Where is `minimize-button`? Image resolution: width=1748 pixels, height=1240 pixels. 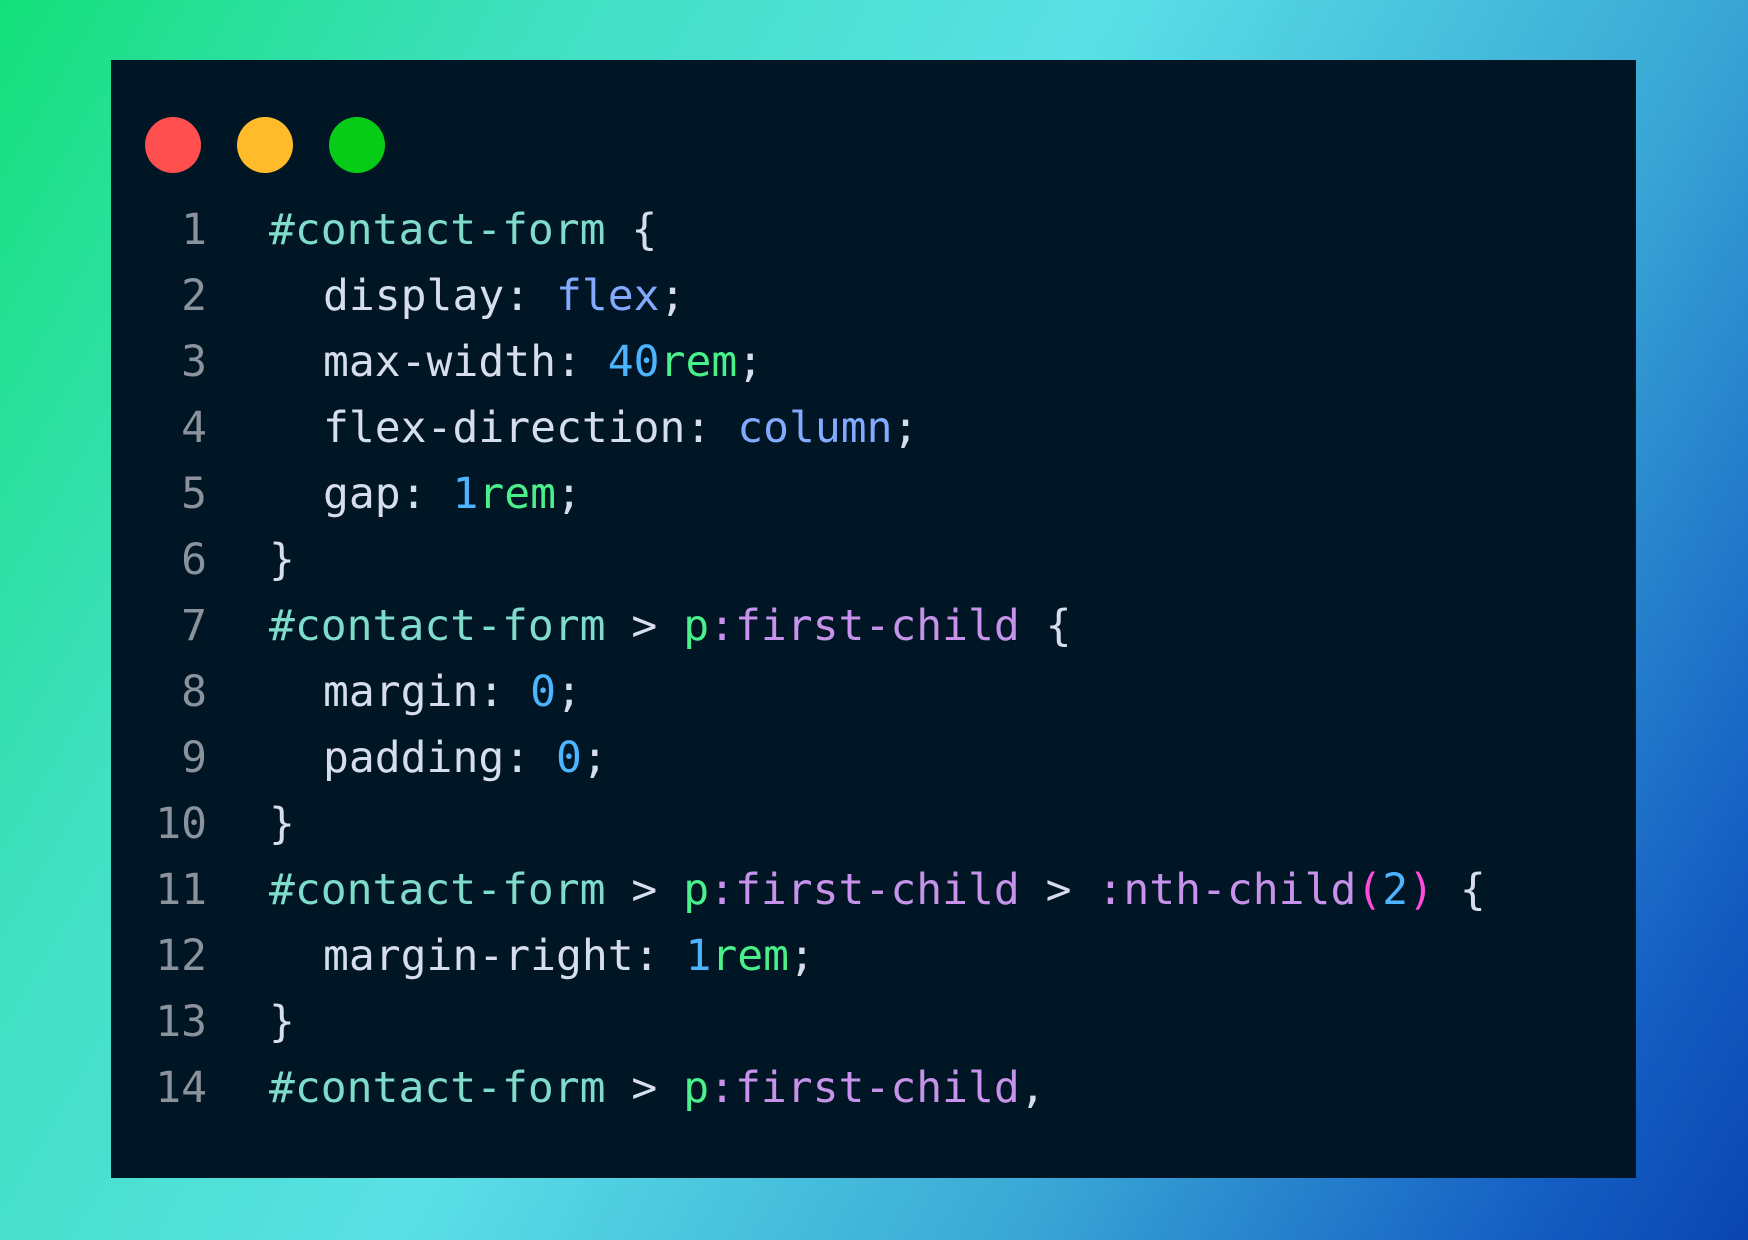
minimize-button is located at coordinates (265, 145).